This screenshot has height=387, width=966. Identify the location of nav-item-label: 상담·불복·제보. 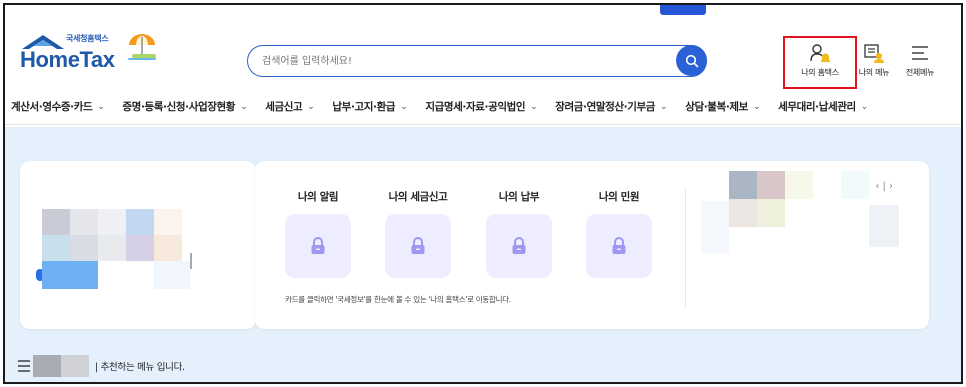
(716, 107).